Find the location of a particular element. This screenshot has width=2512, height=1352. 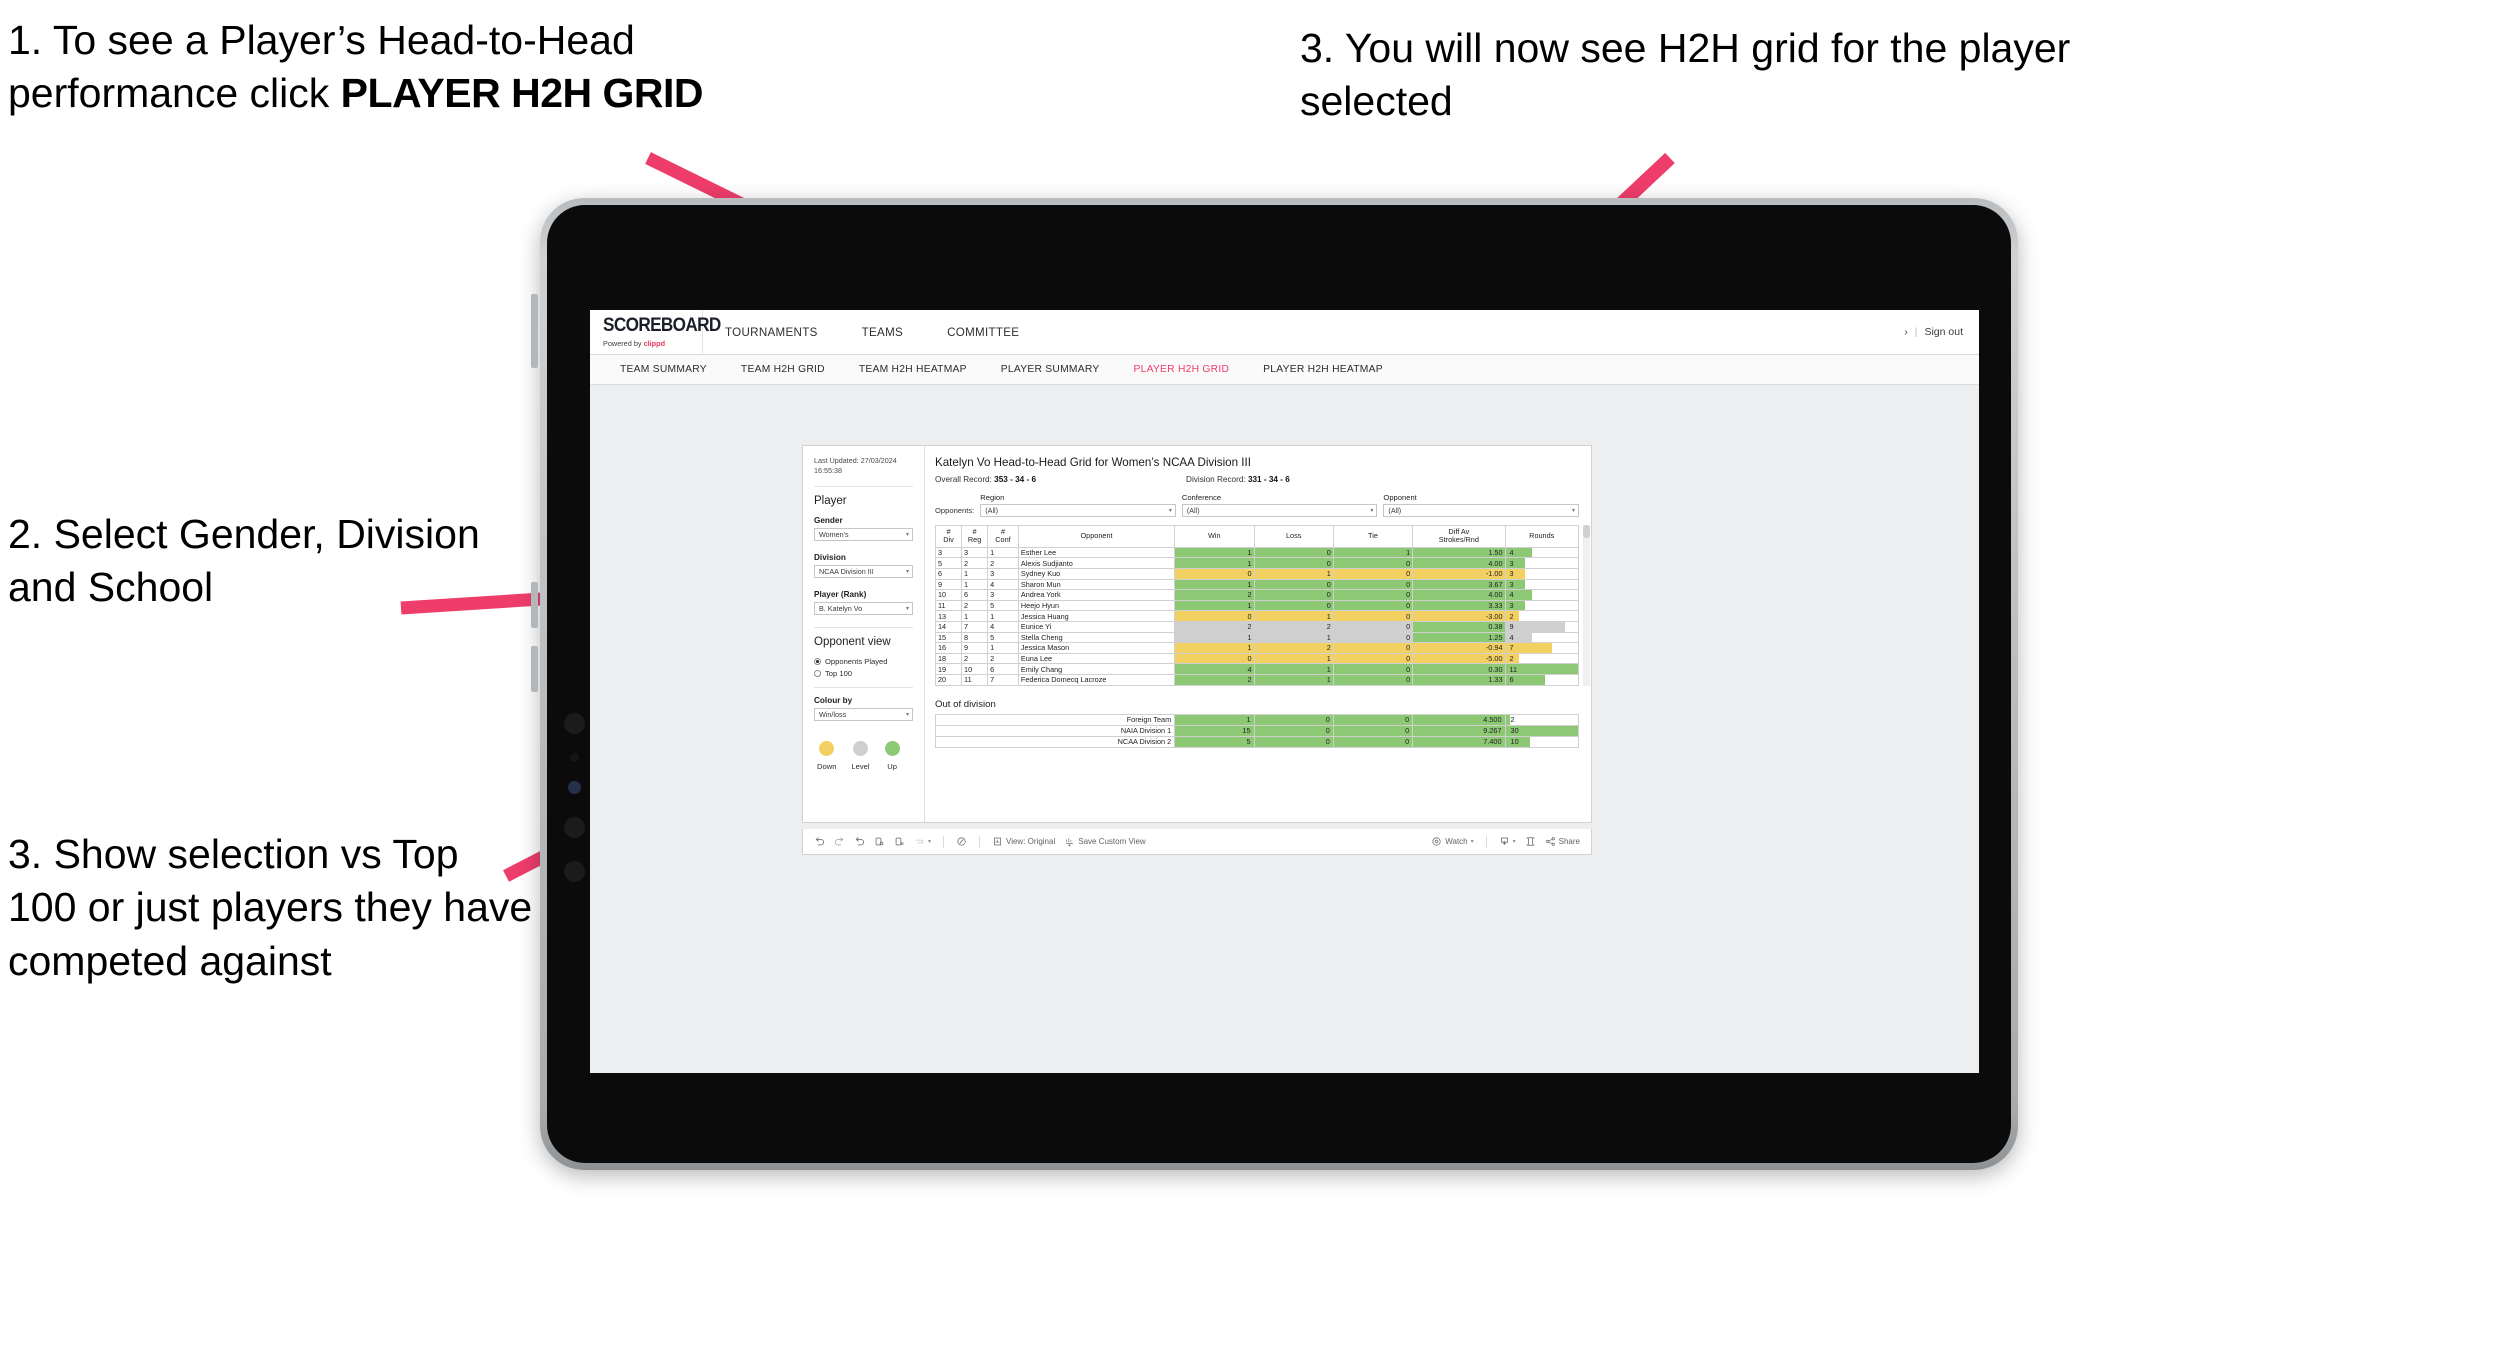

cell-div: 14 is located at coordinates (948, 626).